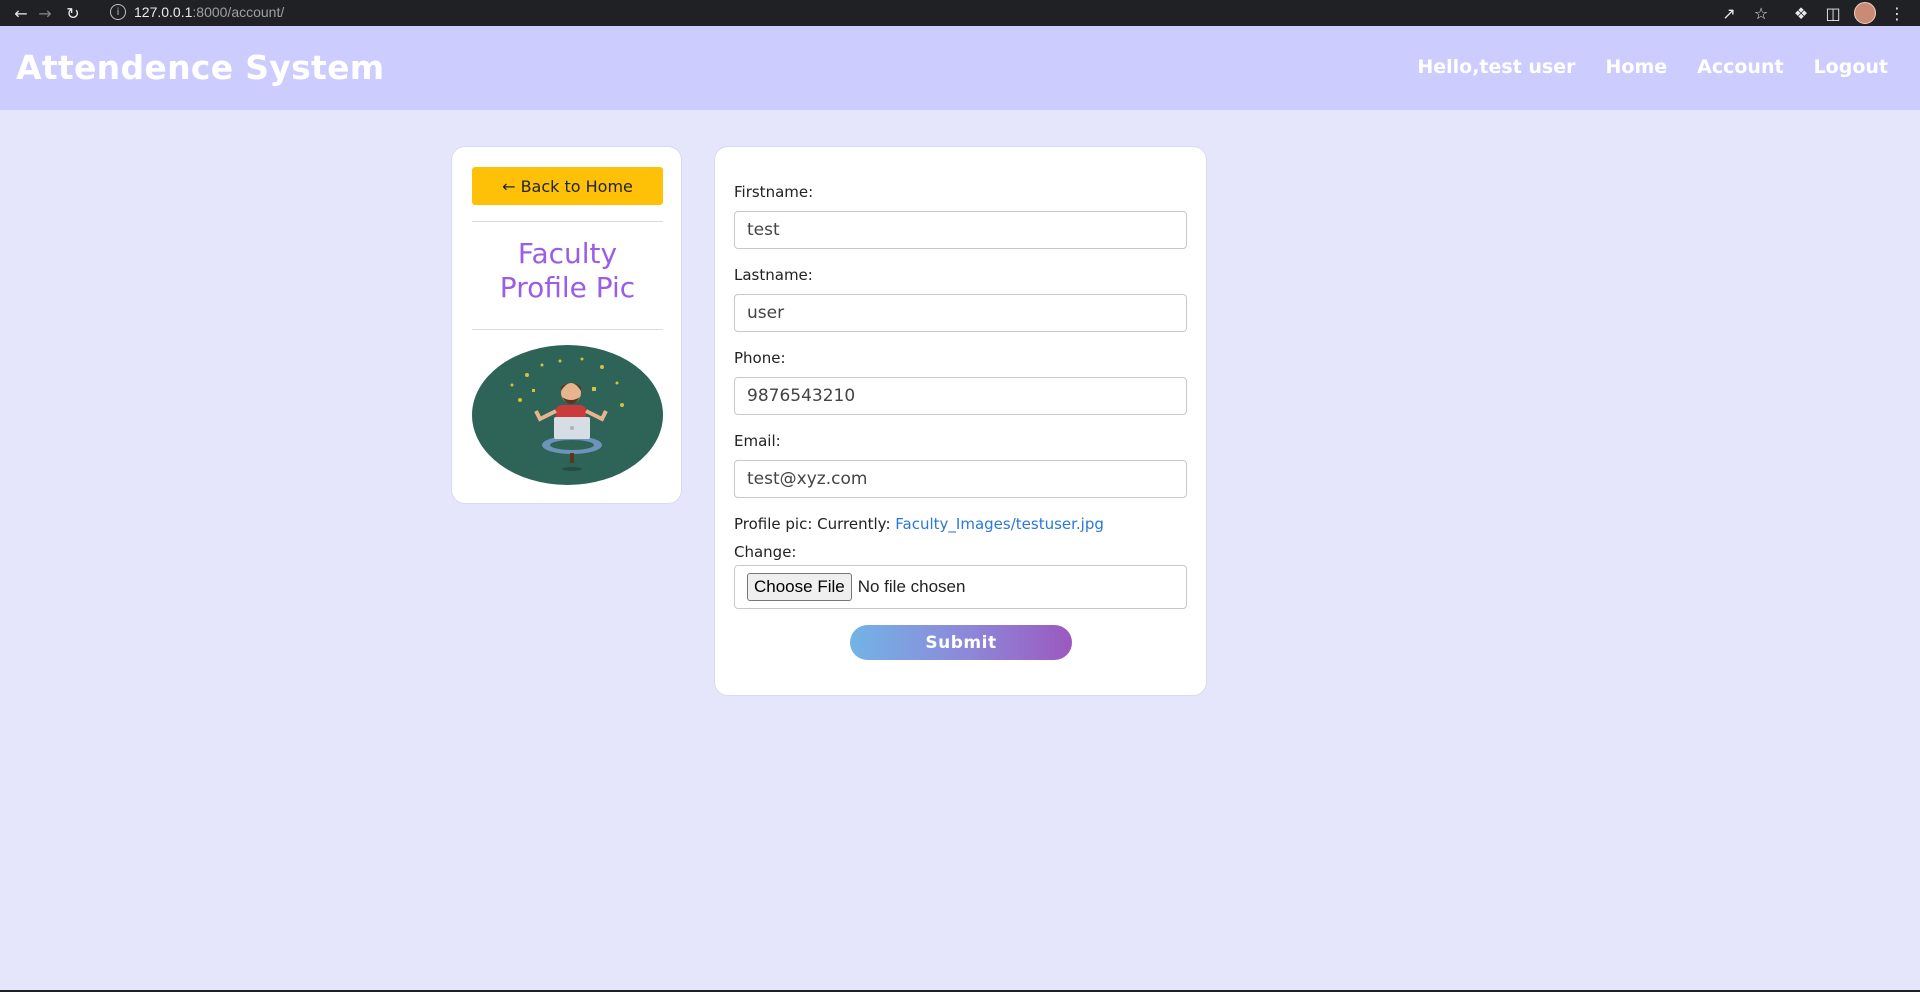 The image size is (1920, 992). Describe the element at coordinates (910, 12) in the screenshot. I see `address-bar: i 127.0.0.1:8000/account/` at that location.